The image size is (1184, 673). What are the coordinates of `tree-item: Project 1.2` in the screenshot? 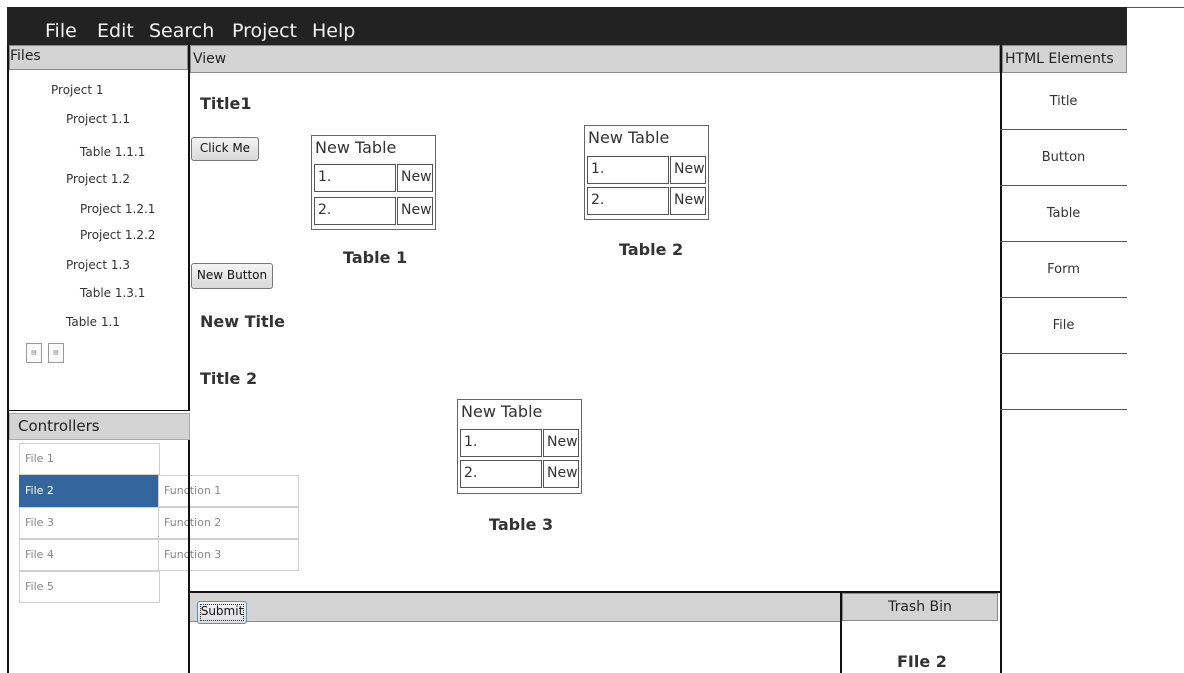 It's located at (98, 179).